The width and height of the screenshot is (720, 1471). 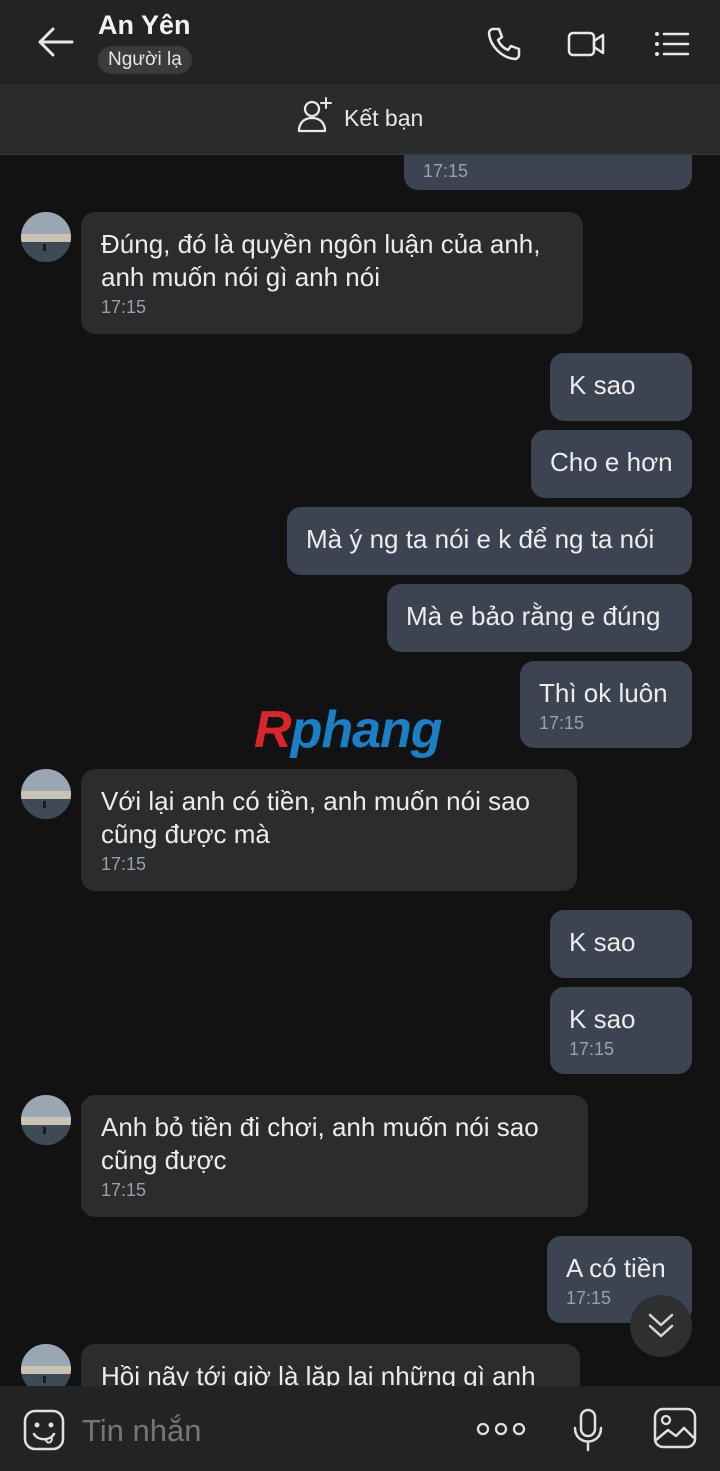 I want to click on message-bubble-out: 17:15, so click(x=548, y=172).